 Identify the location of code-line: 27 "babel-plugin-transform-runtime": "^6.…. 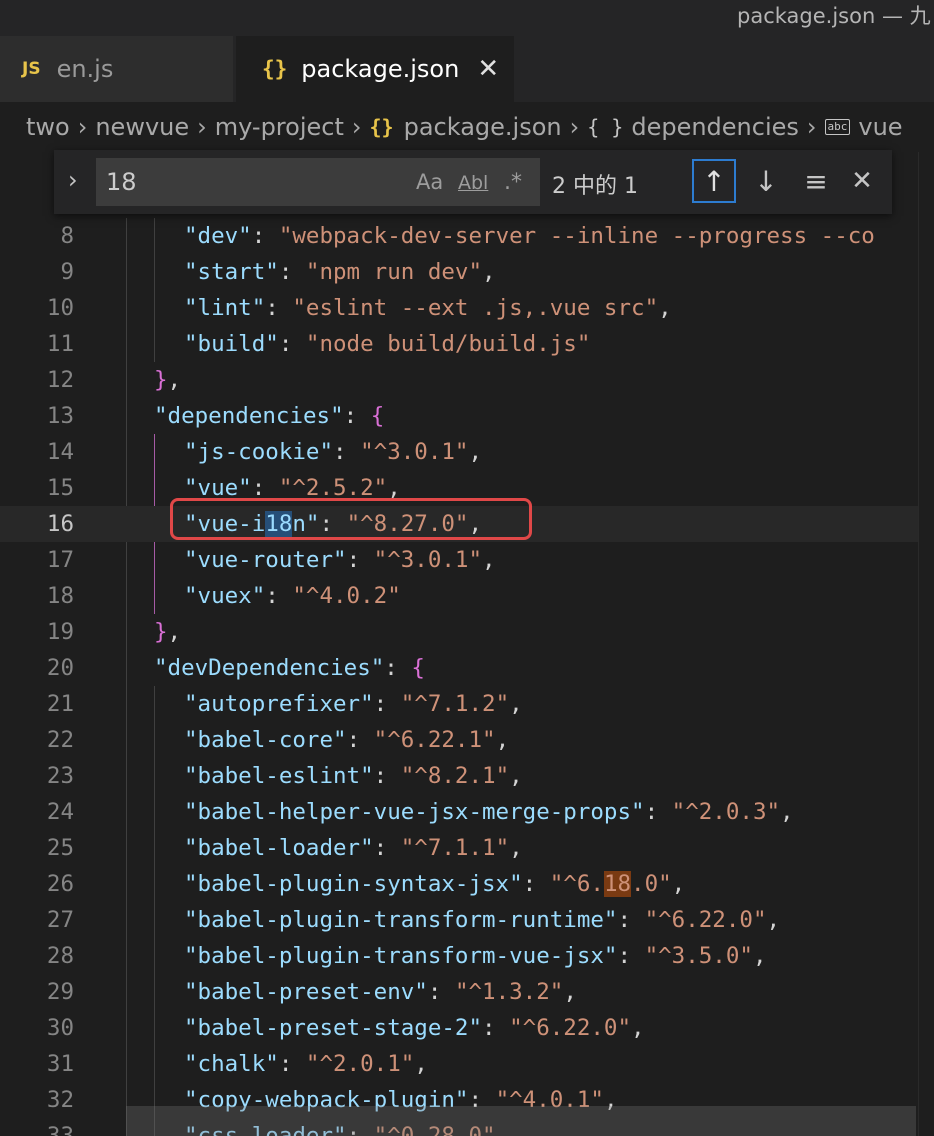
(459, 920).